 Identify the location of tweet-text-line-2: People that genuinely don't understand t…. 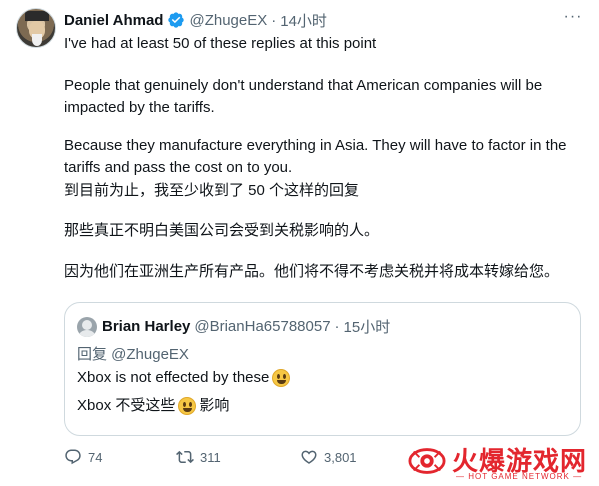
(303, 96).